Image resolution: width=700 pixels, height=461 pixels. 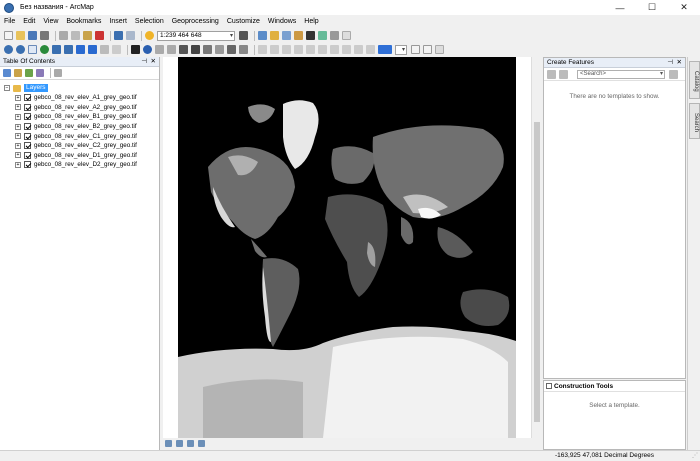 What do you see at coordinates (85, 164) in the screenshot?
I see `layer-name: gebco_08_rev_elev_D2_grey_geo.tif` at bounding box center [85, 164].